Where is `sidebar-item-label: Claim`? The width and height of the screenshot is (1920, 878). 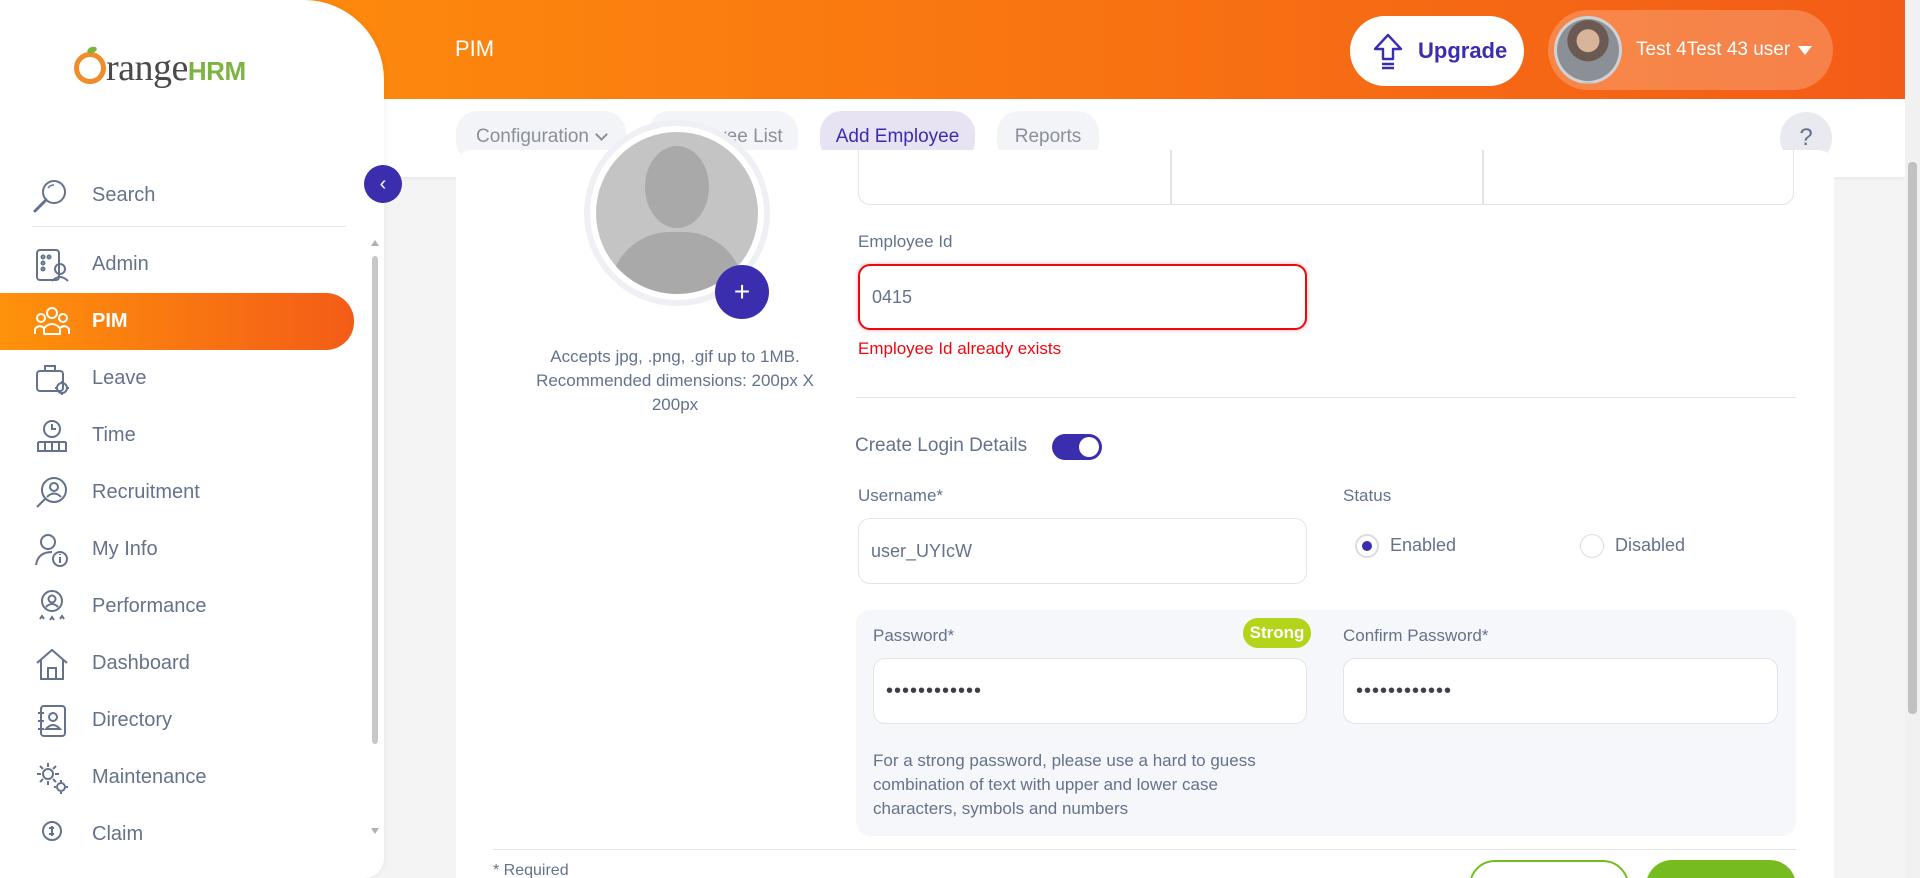 sidebar-item-label: Claim is located at coordinates (118, 834).